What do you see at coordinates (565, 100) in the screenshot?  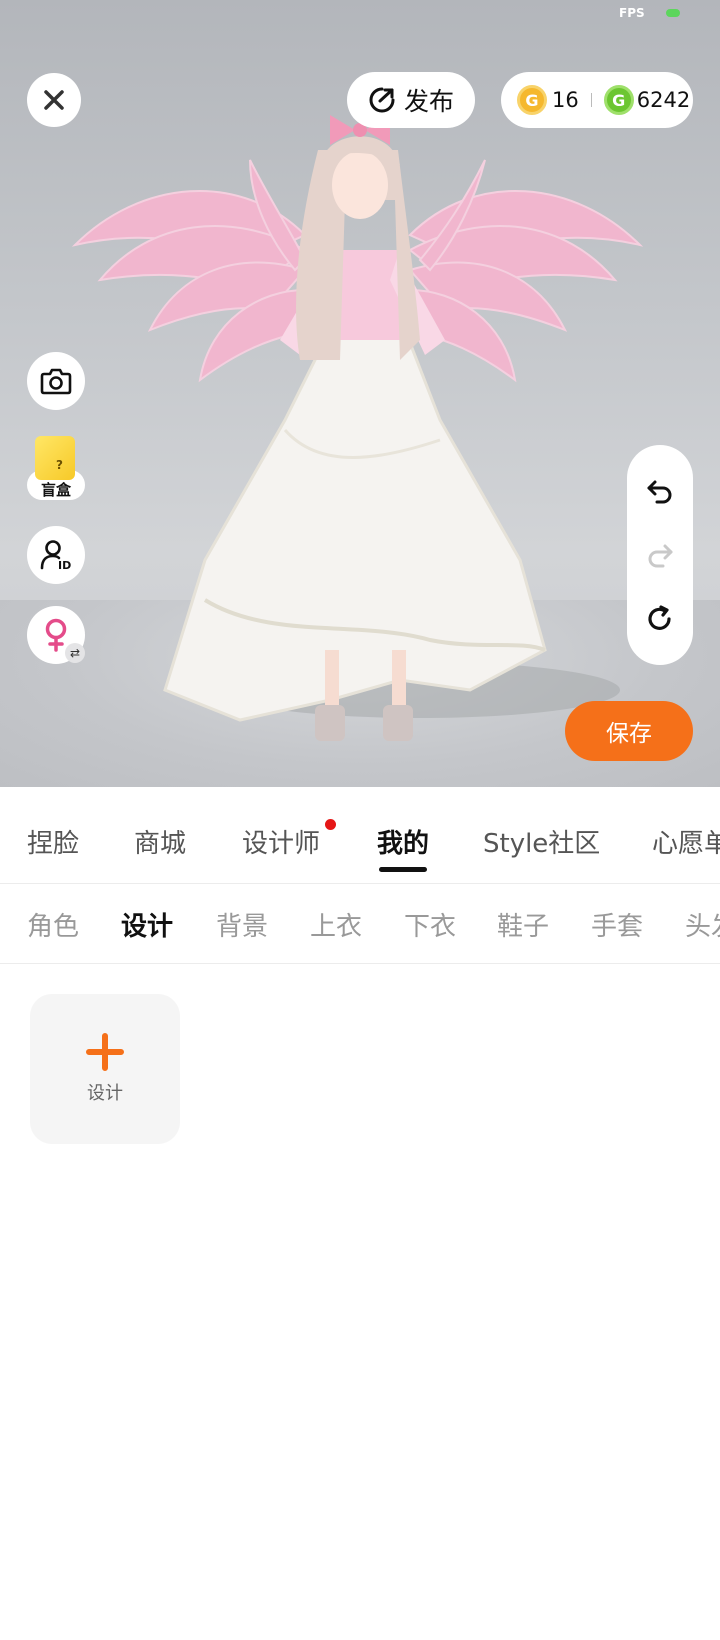 I see `gold-coin-count: 16` at bounding box center [565, 100].